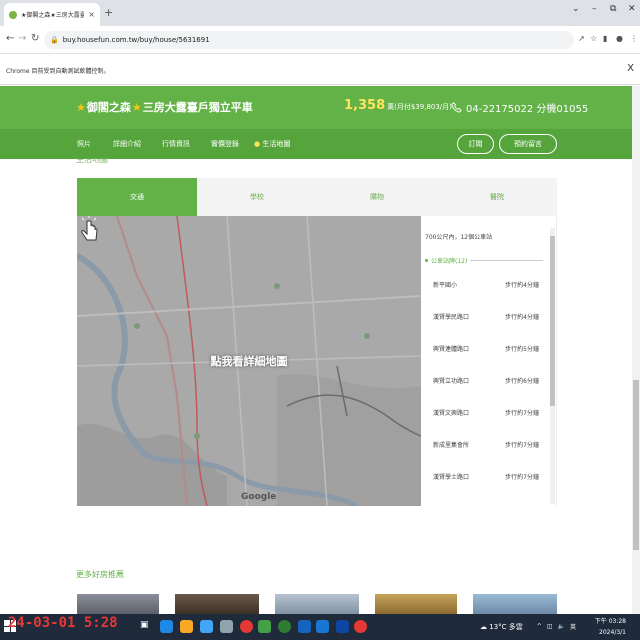 The width and height of the screenshot is (640, 640). What do you see at coordinates (276, 144) in the screenshot?
I see `subnav-life-map-label: 生活地圖` at bounding box center [276, 144].